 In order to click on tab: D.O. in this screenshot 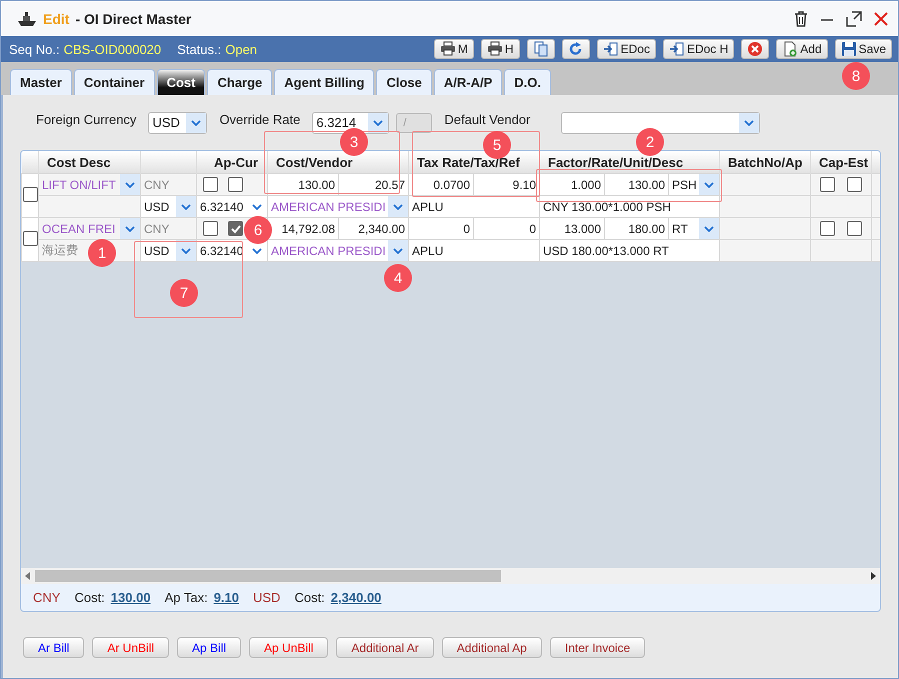, I will do `click(527, 82)`.